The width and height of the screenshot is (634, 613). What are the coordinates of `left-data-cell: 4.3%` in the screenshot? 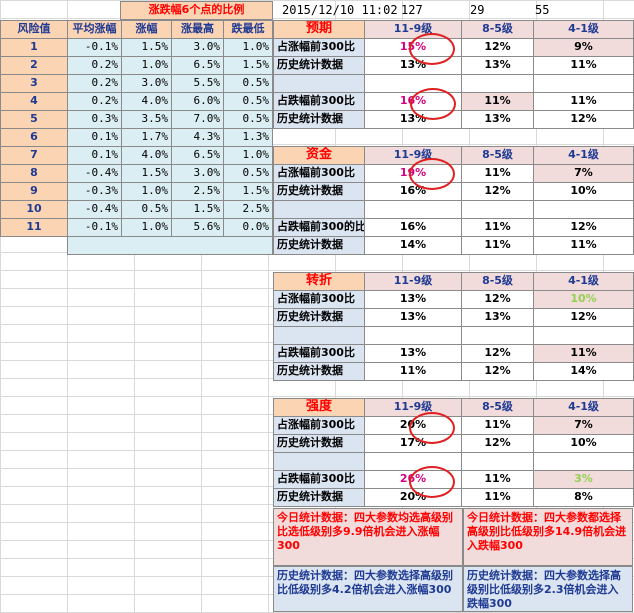 It's located at (197, 137).